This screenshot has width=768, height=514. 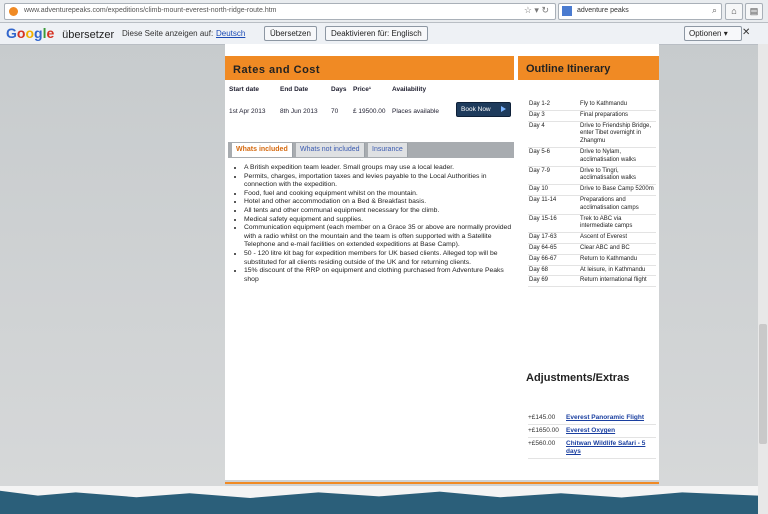 I want to click on itinerary-day: Day 11-14, so click(x=553, y=205).